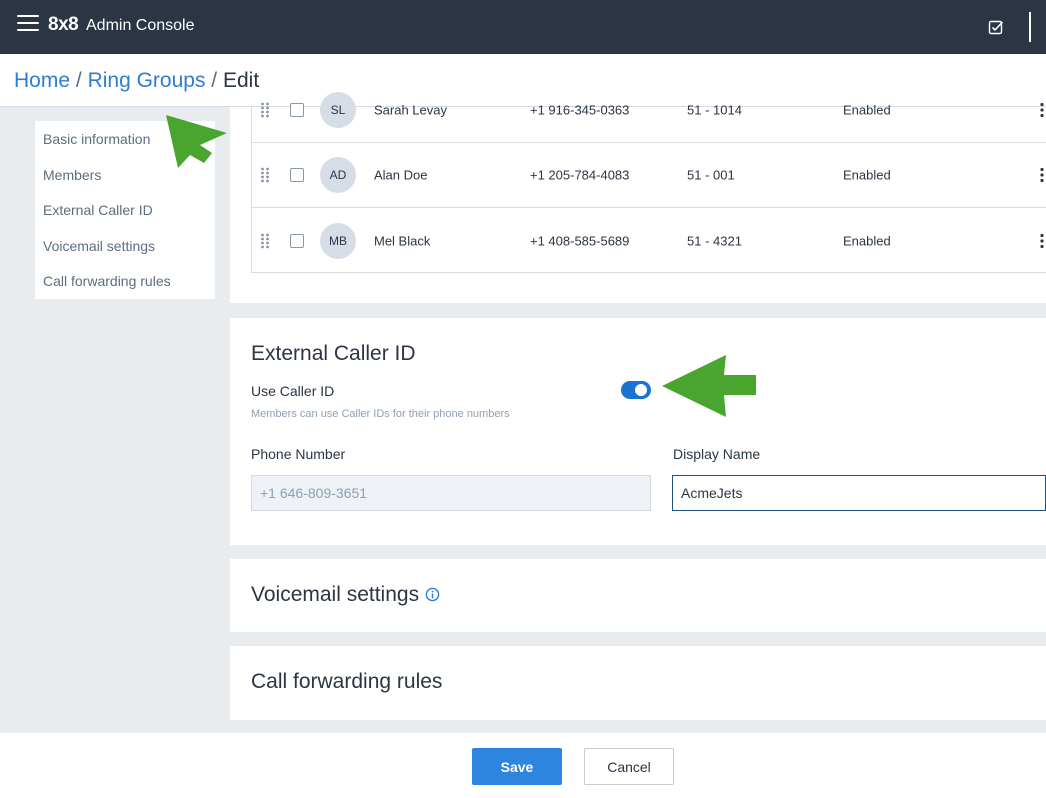 This screenshot has width=1046, height=798. I want to click on voicemail-settings-card: Voicemail settings, so click(638, 595).